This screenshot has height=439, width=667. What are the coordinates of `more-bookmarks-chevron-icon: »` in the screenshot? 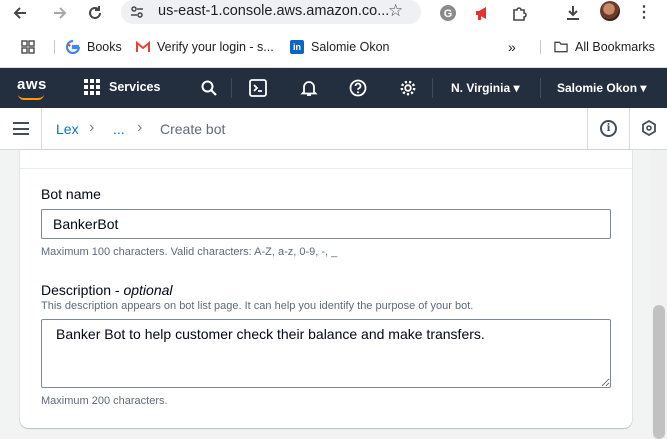 It's located at (512, 47).